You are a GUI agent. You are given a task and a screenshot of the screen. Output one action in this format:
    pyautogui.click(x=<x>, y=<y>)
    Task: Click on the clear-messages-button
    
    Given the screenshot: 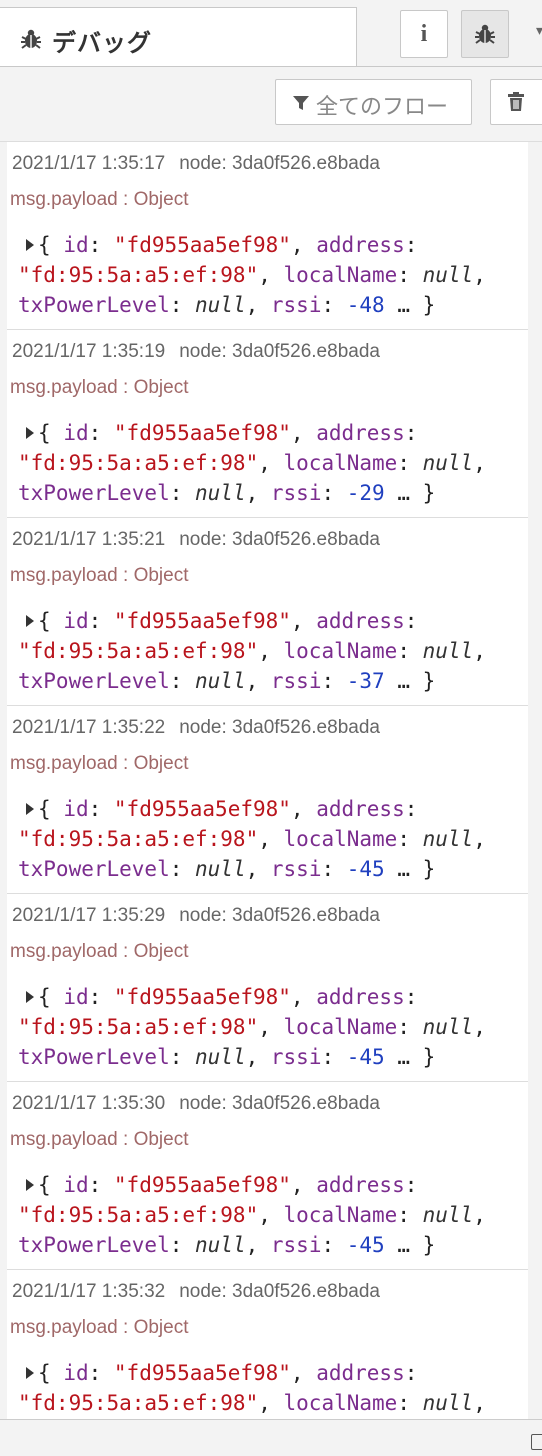 What is the action you would take?
    pyautogui.click(x=516, y=102)
    